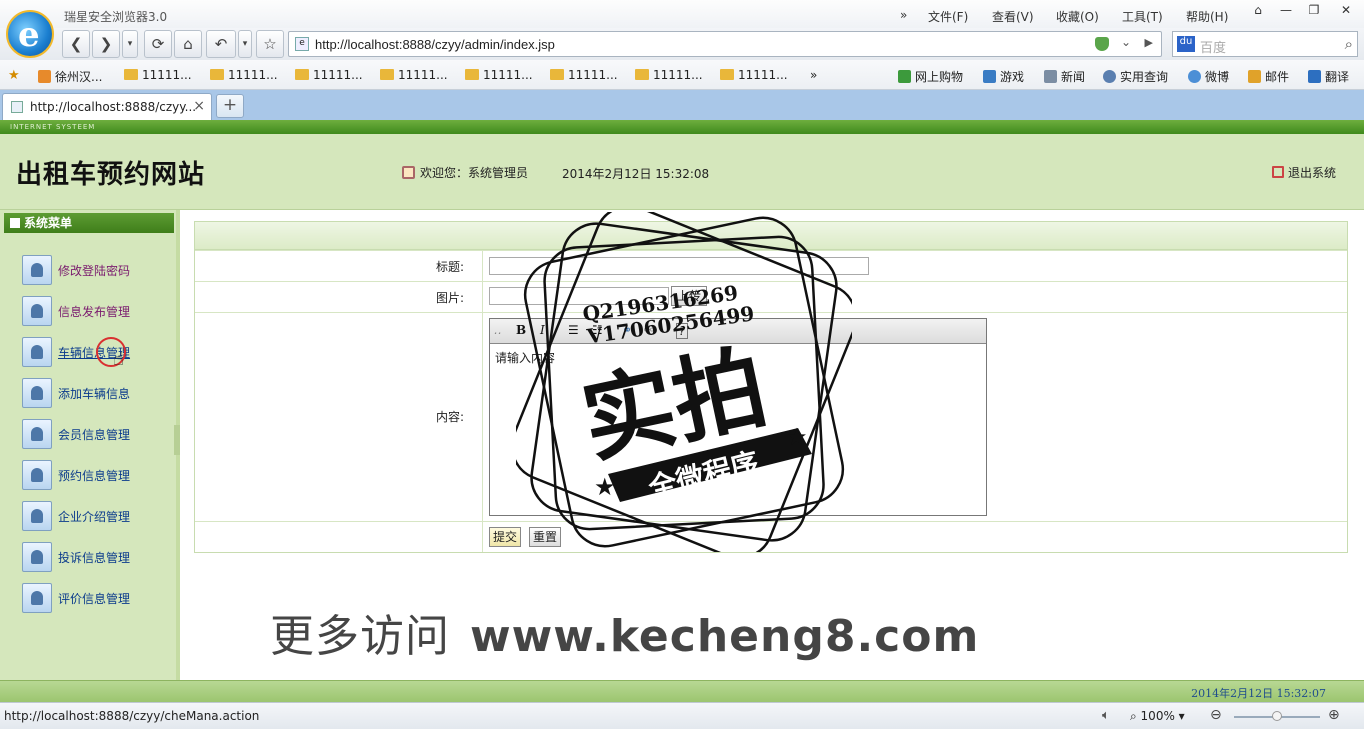  What do you see at coordinates (521, 330) in the screenshot?
I see `bold-icon: B` at bounding box center [521, 330].